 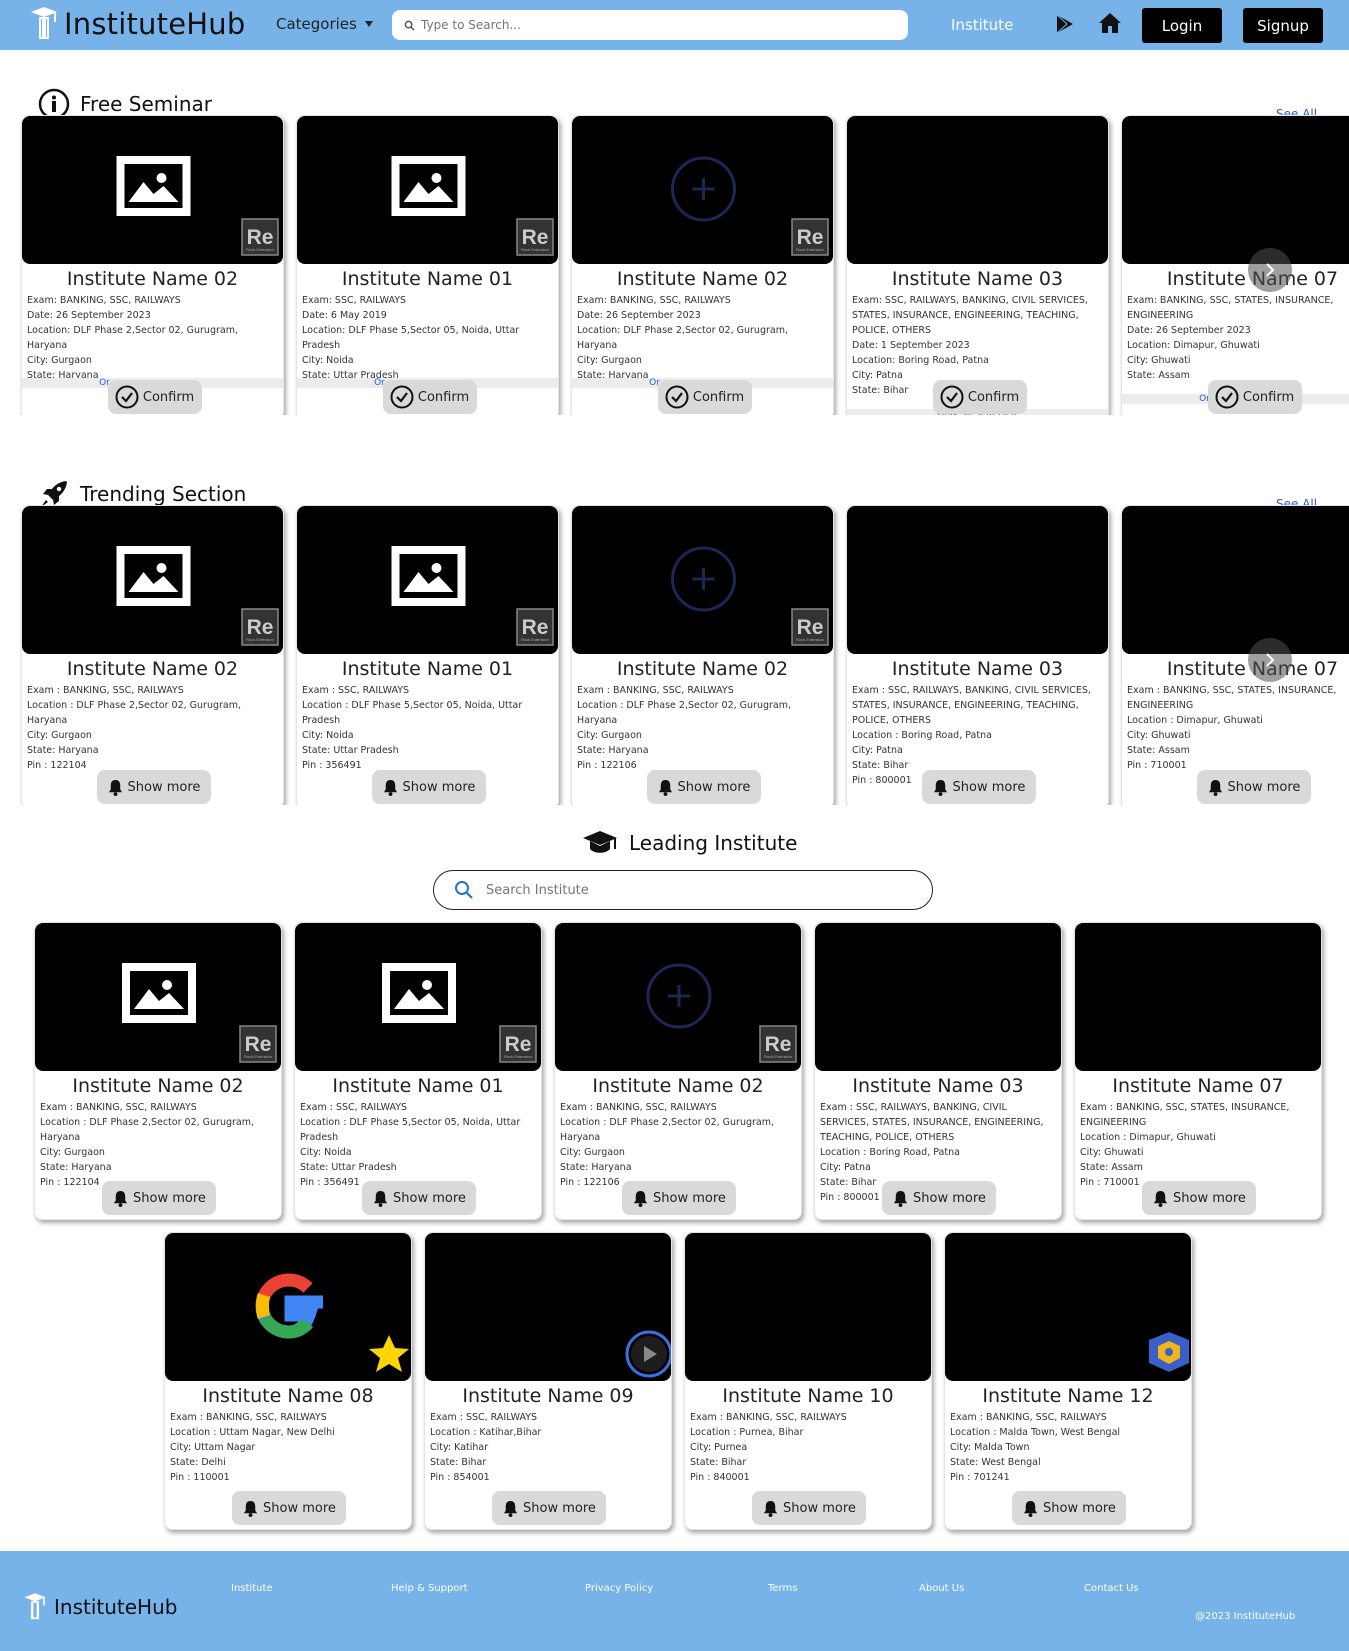 I want to click on image-icon, so click(x=428, y=576).